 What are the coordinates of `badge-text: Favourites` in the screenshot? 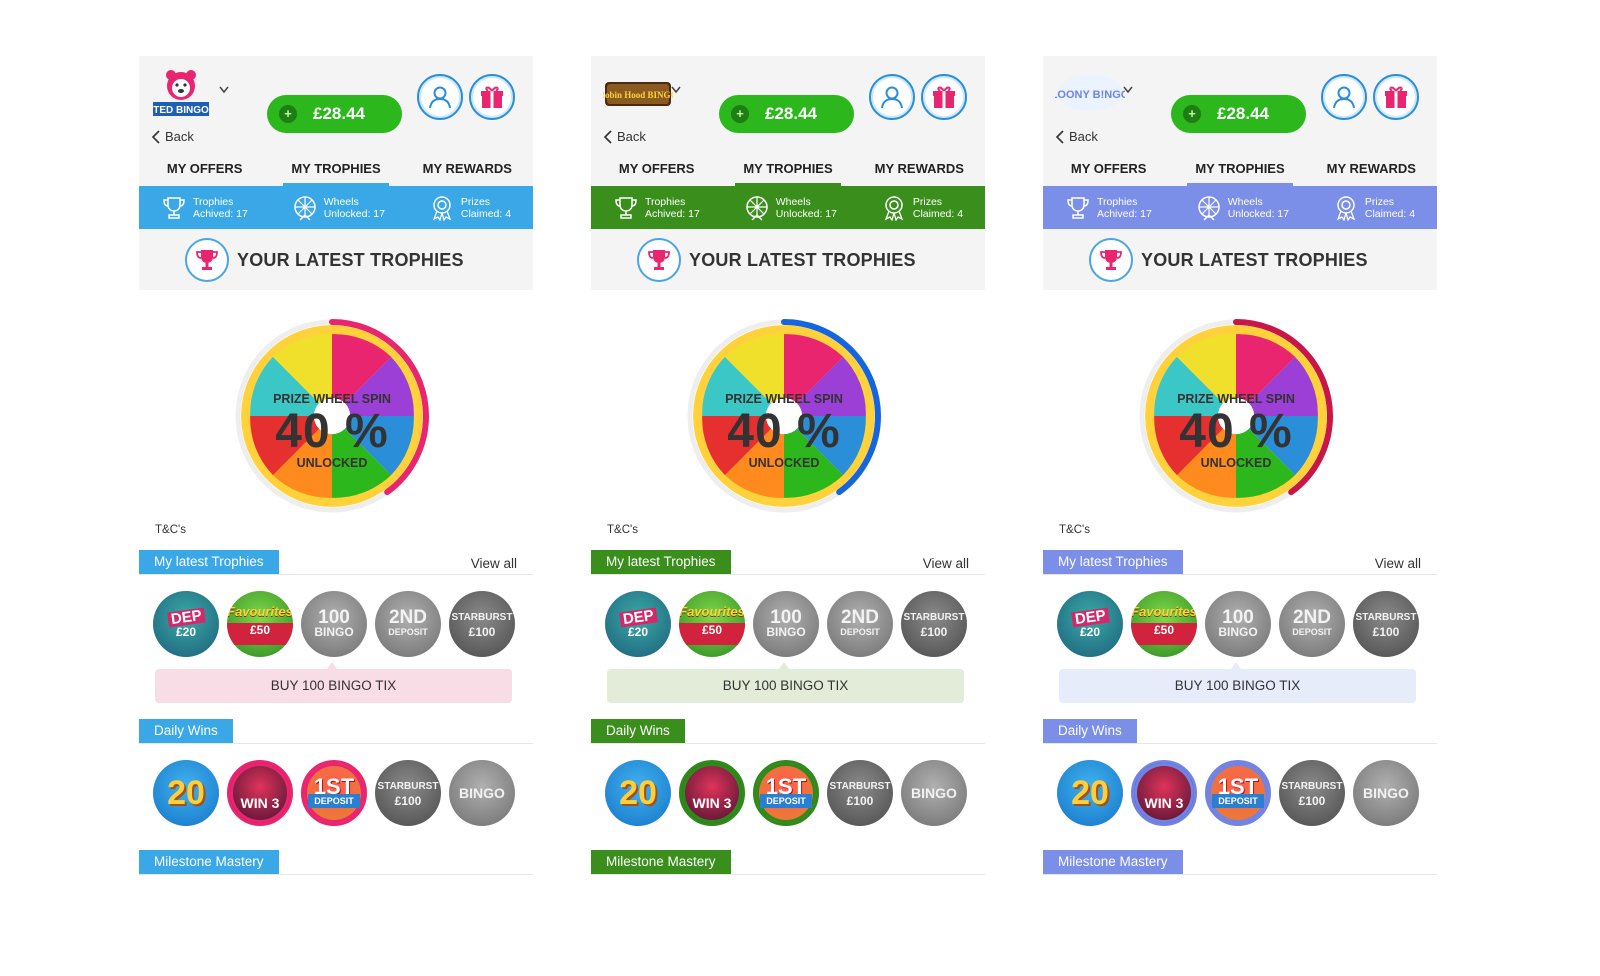 It's located at (260, 611).